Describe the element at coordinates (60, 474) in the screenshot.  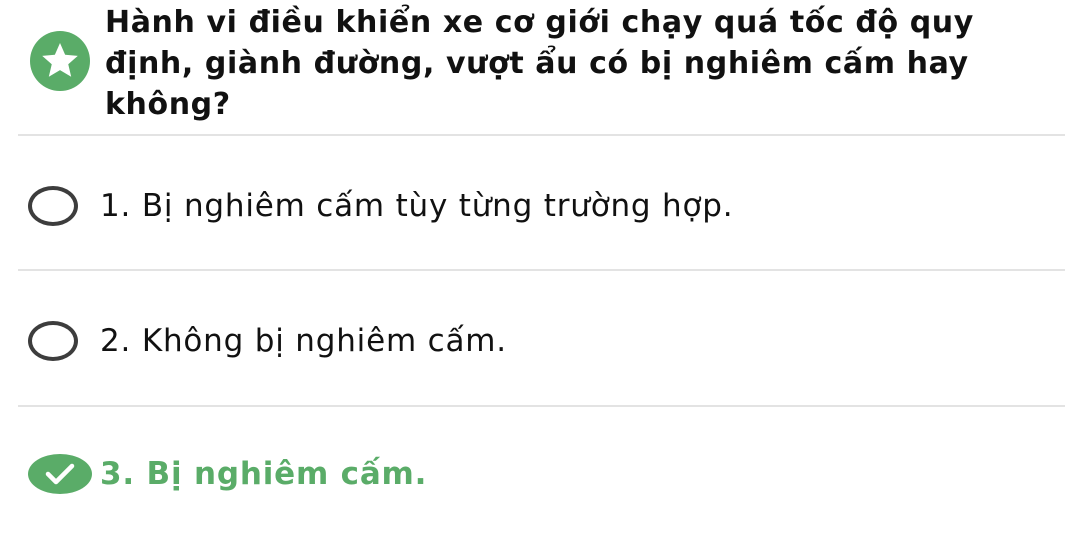
I see `check-icon` at that location.